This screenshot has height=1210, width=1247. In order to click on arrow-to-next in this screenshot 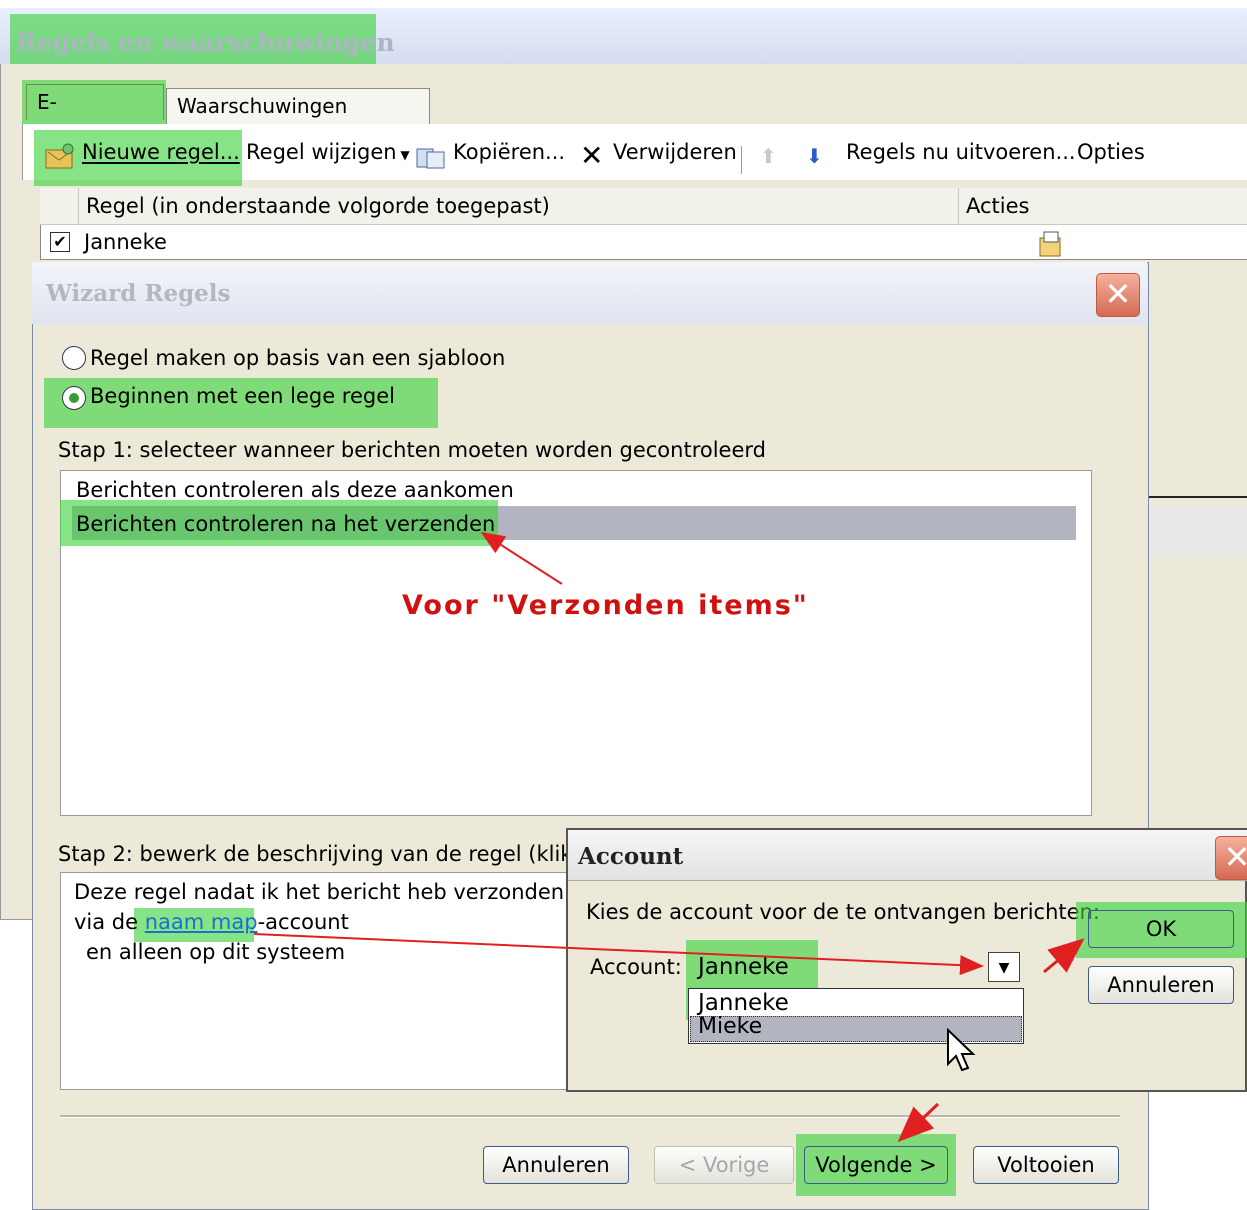, I will do `click(918, 1122)`.